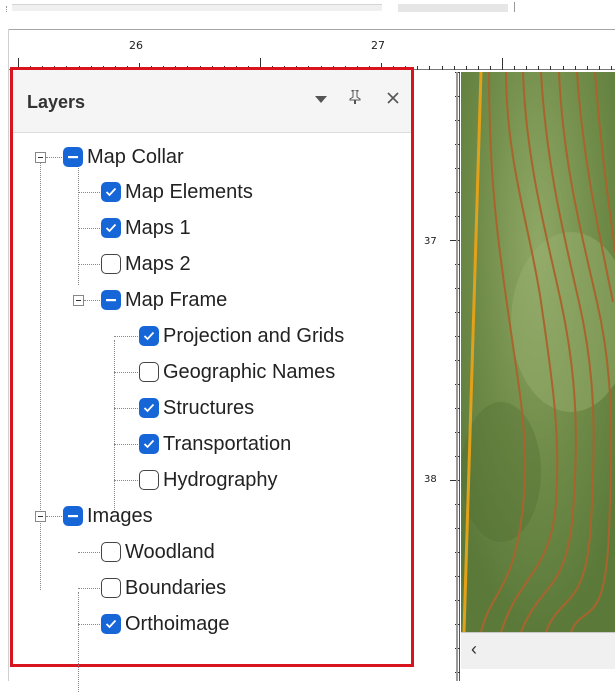  What do you see at coordinates (209, 407) in the screenshot?
I see `layer-label: Structures` at bounding box center [209, 407].